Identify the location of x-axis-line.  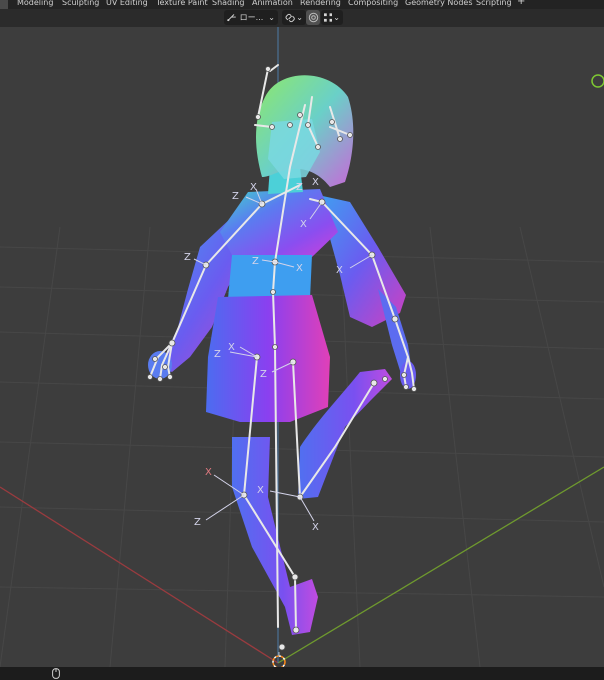
(139, 575).